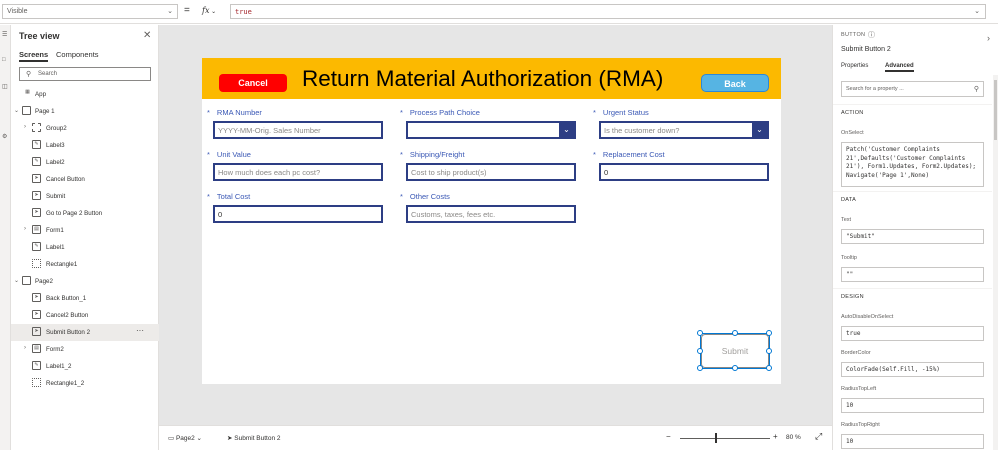 This screenshot has width=998, height=450. Describe the element at coordinates (775, 436) in the screenshot. I see `zoom-in-icon: +` at that location.